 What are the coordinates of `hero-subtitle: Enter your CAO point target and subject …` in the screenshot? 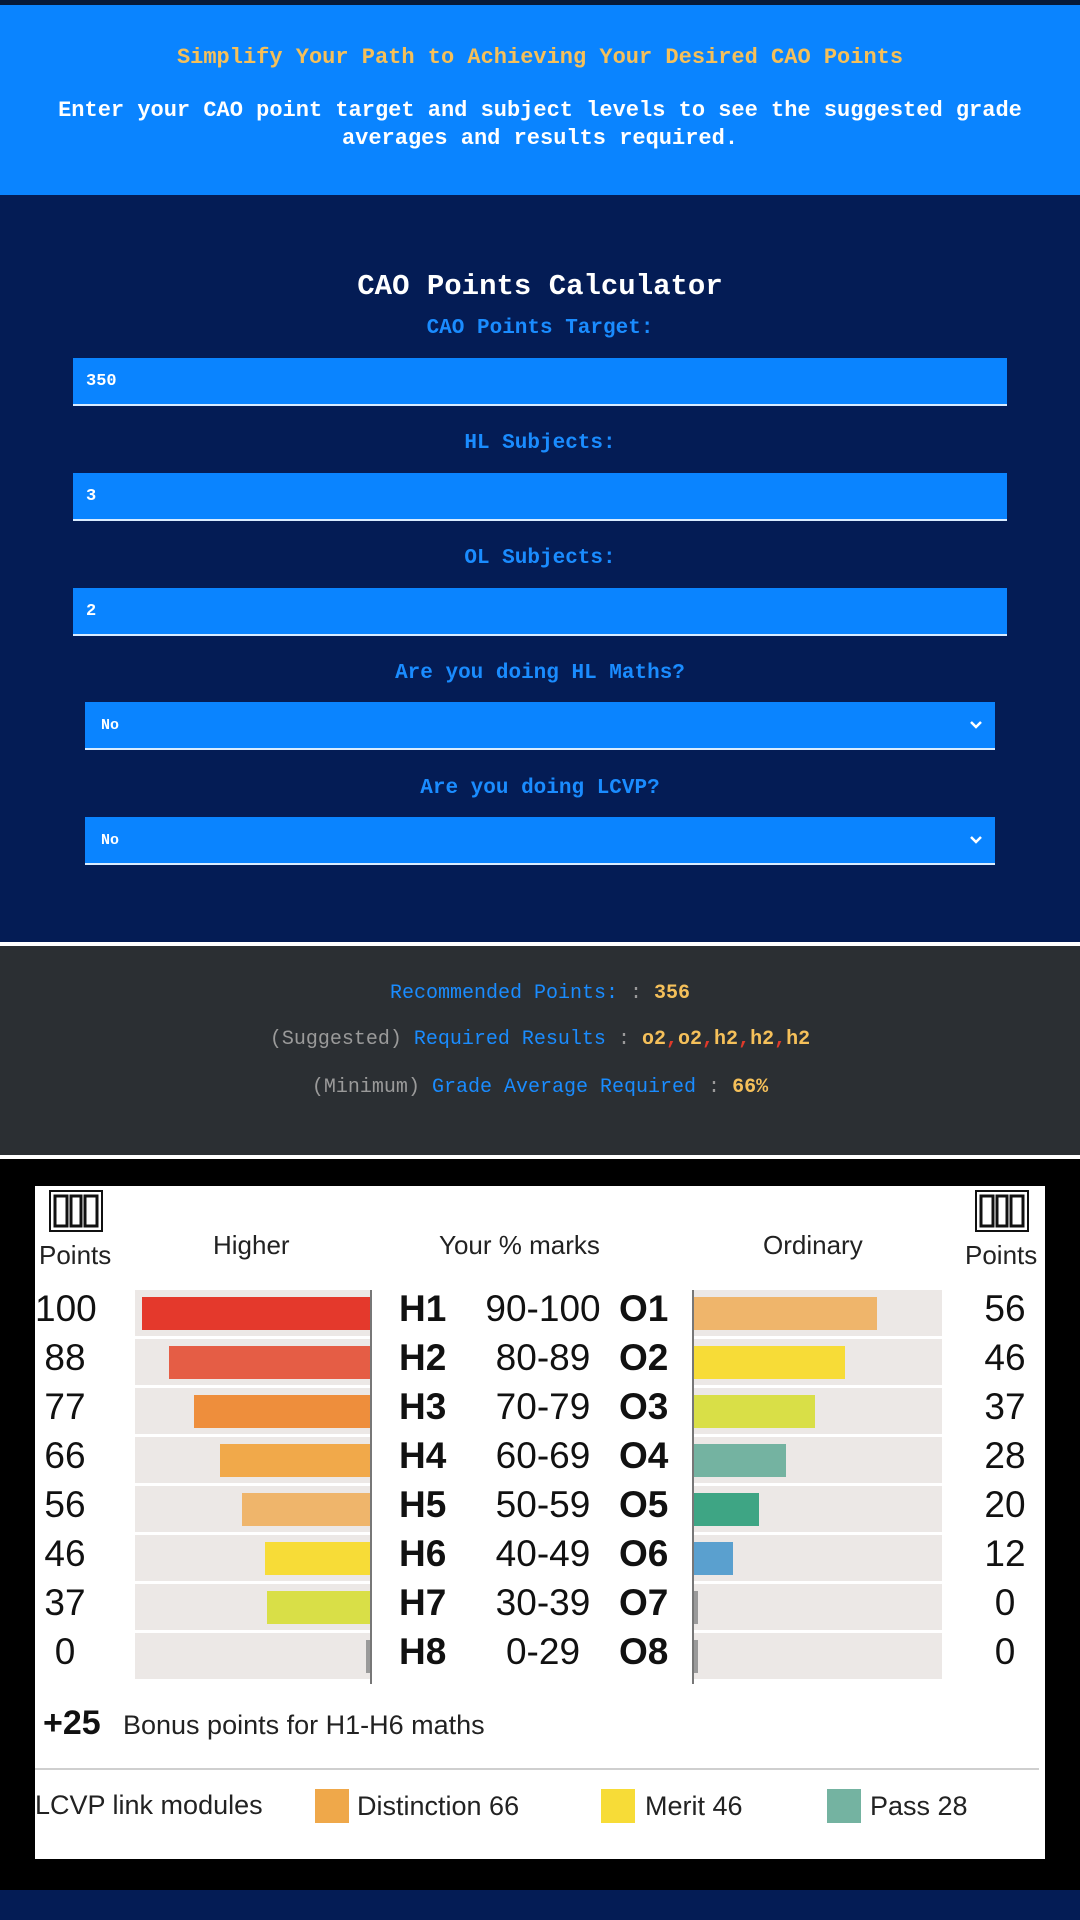 It's located at (540, 124).